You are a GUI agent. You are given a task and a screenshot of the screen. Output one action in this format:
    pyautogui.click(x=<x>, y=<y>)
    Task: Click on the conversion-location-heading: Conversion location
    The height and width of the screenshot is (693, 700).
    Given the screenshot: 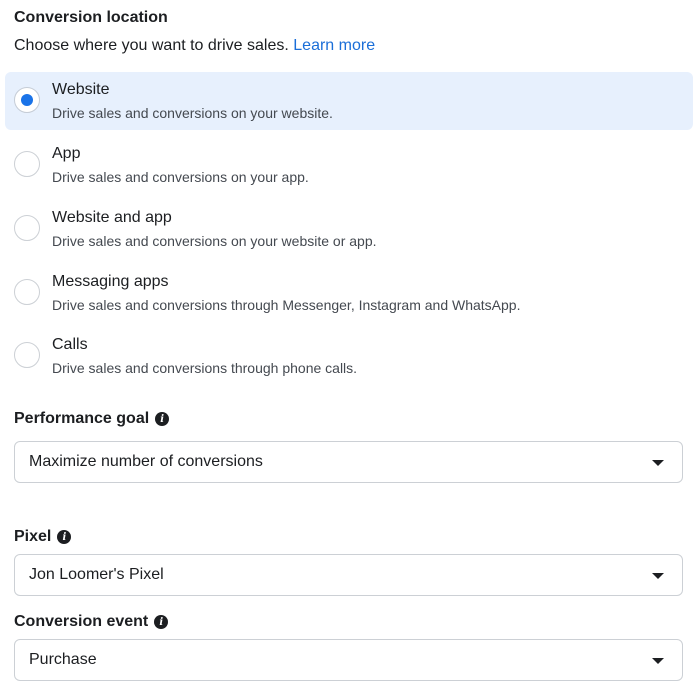 What is the action you would take?
    pyautogui.click(x=91, y=18)
    